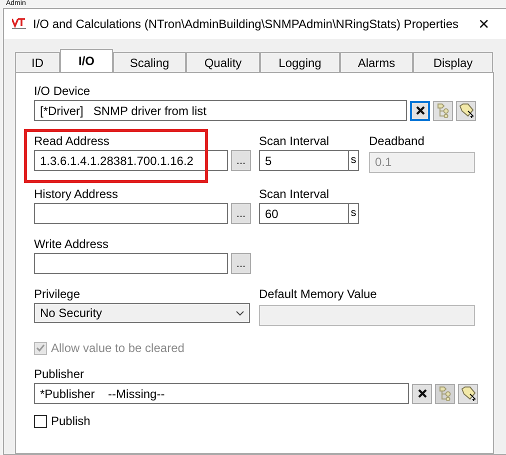  Describe the element at coordinates (304, 213) in the screenshot. I see `interval-field: 60` at that location.